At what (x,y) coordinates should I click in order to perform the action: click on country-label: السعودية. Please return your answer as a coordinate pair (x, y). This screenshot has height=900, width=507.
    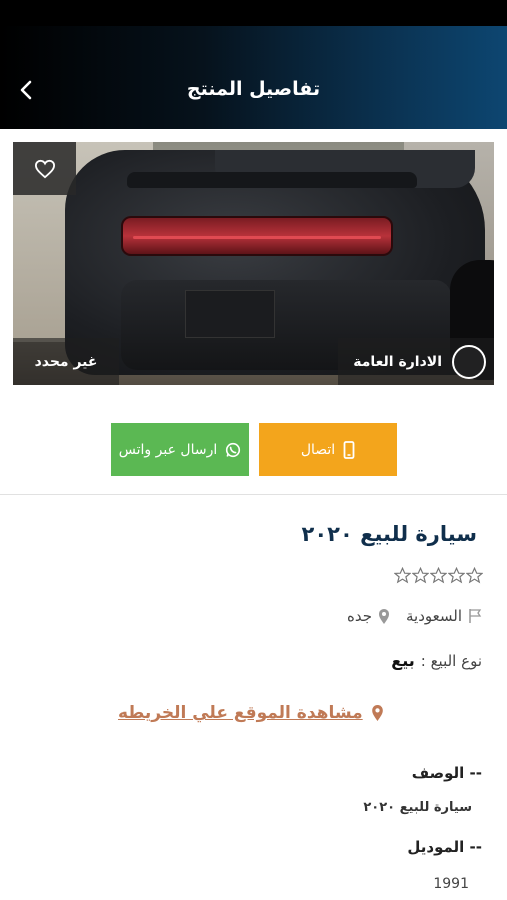
    Looking at the image, I should click on (433, 616).